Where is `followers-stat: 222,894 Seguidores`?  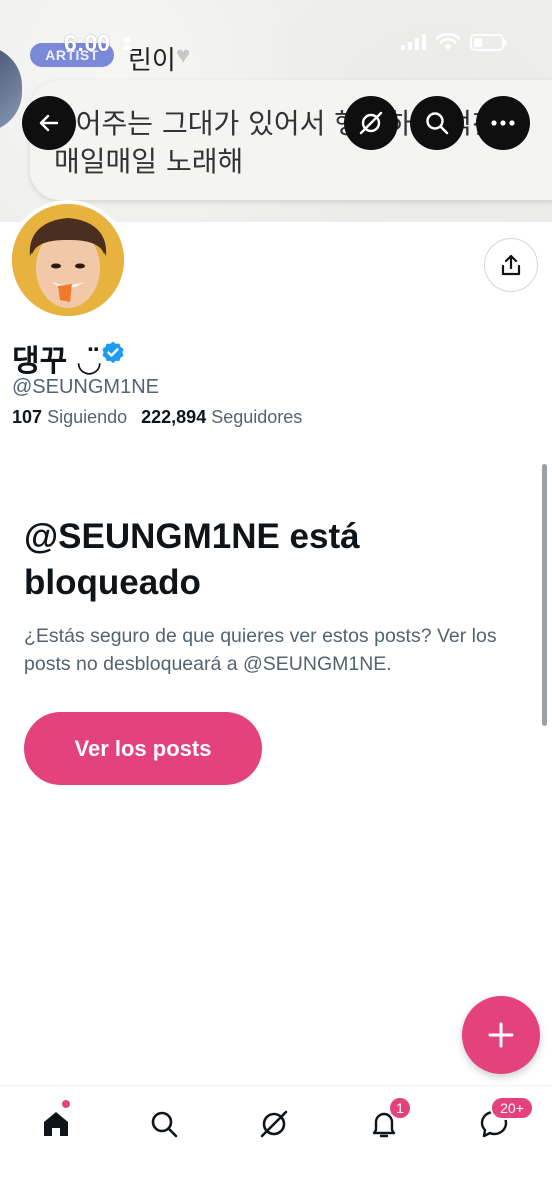 followers-stat: 222,894 Seguidores is located at coordinates (221, 417).